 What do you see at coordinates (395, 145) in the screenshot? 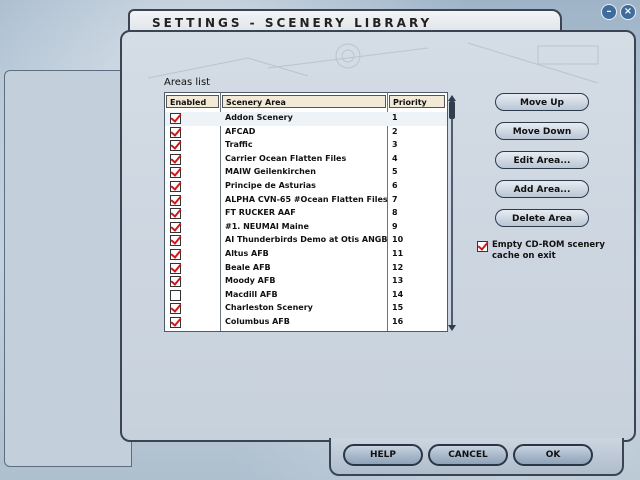
I see `priority-value: 3` at bounding box center [395, 145].